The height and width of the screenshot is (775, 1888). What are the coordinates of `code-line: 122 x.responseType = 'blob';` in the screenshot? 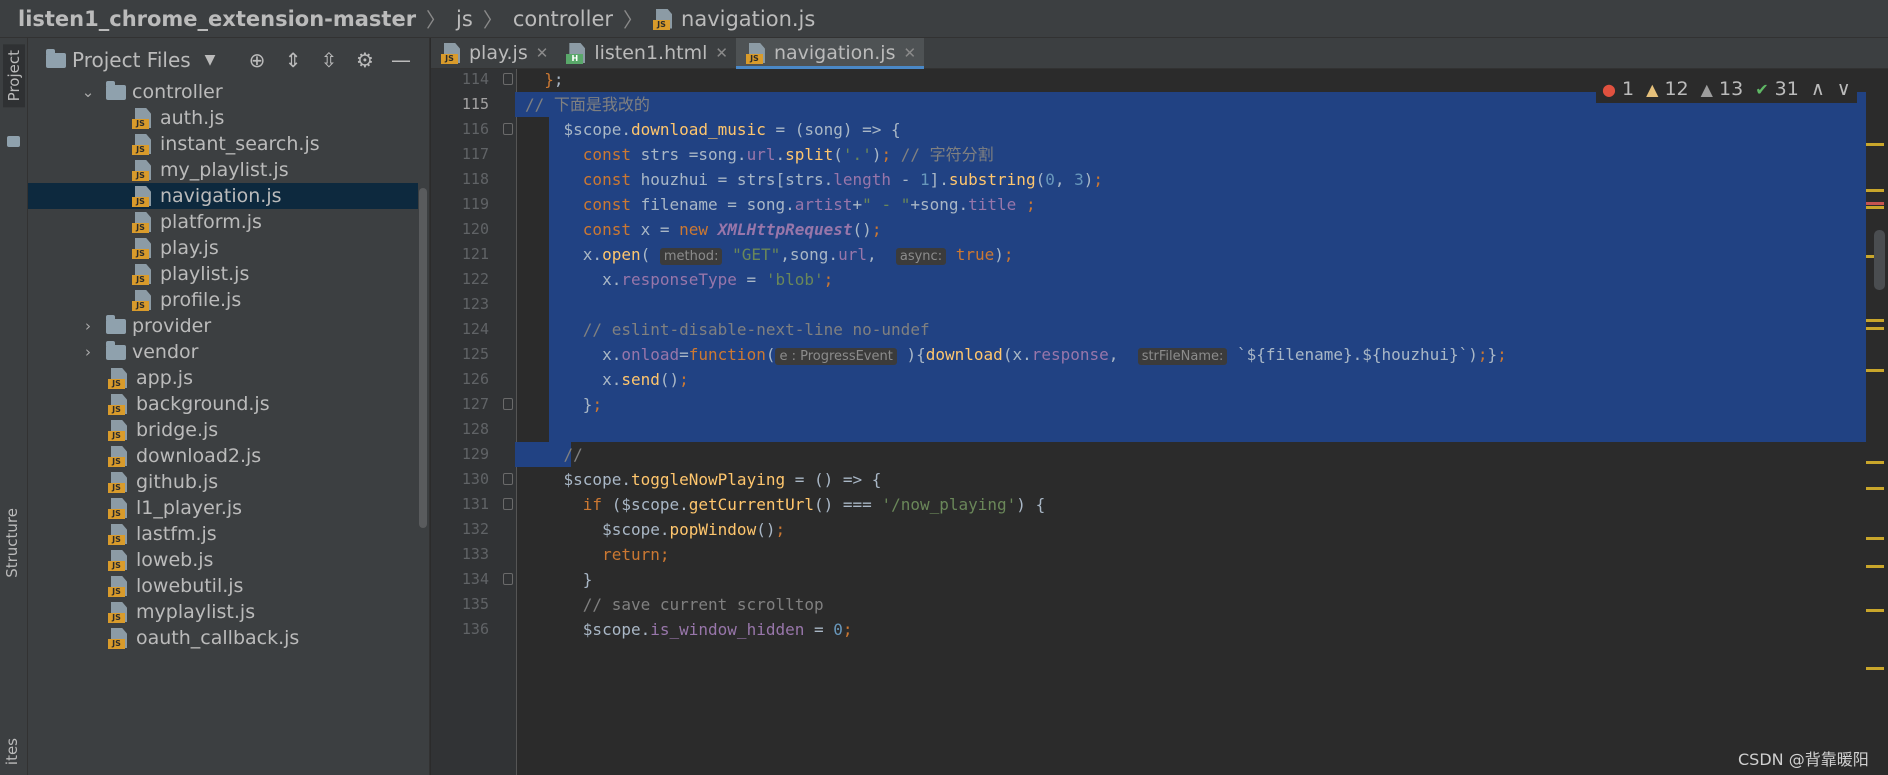 It's located at (1159, 279).